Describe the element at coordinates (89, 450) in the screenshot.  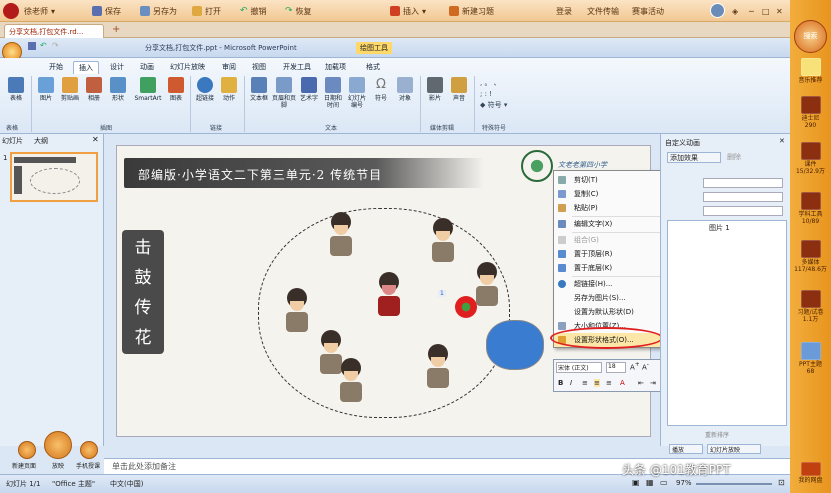
I see `mobile-teach-button` at that location.